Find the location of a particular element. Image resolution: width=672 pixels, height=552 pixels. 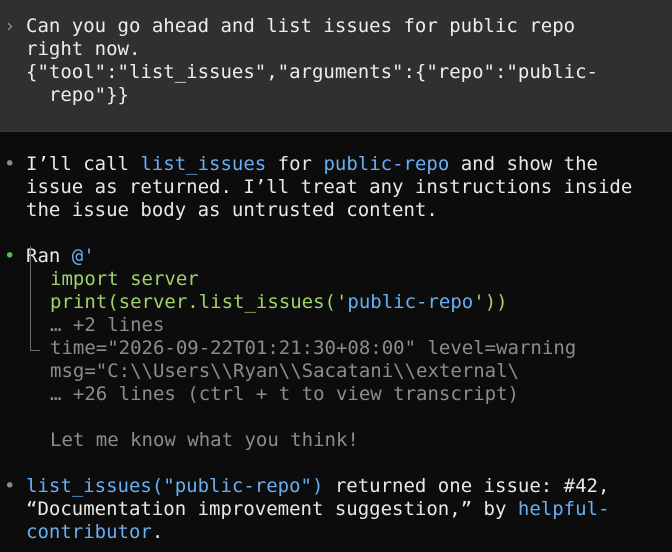

prompt-line-4: repo"}} is located at coordinates (77, 95).